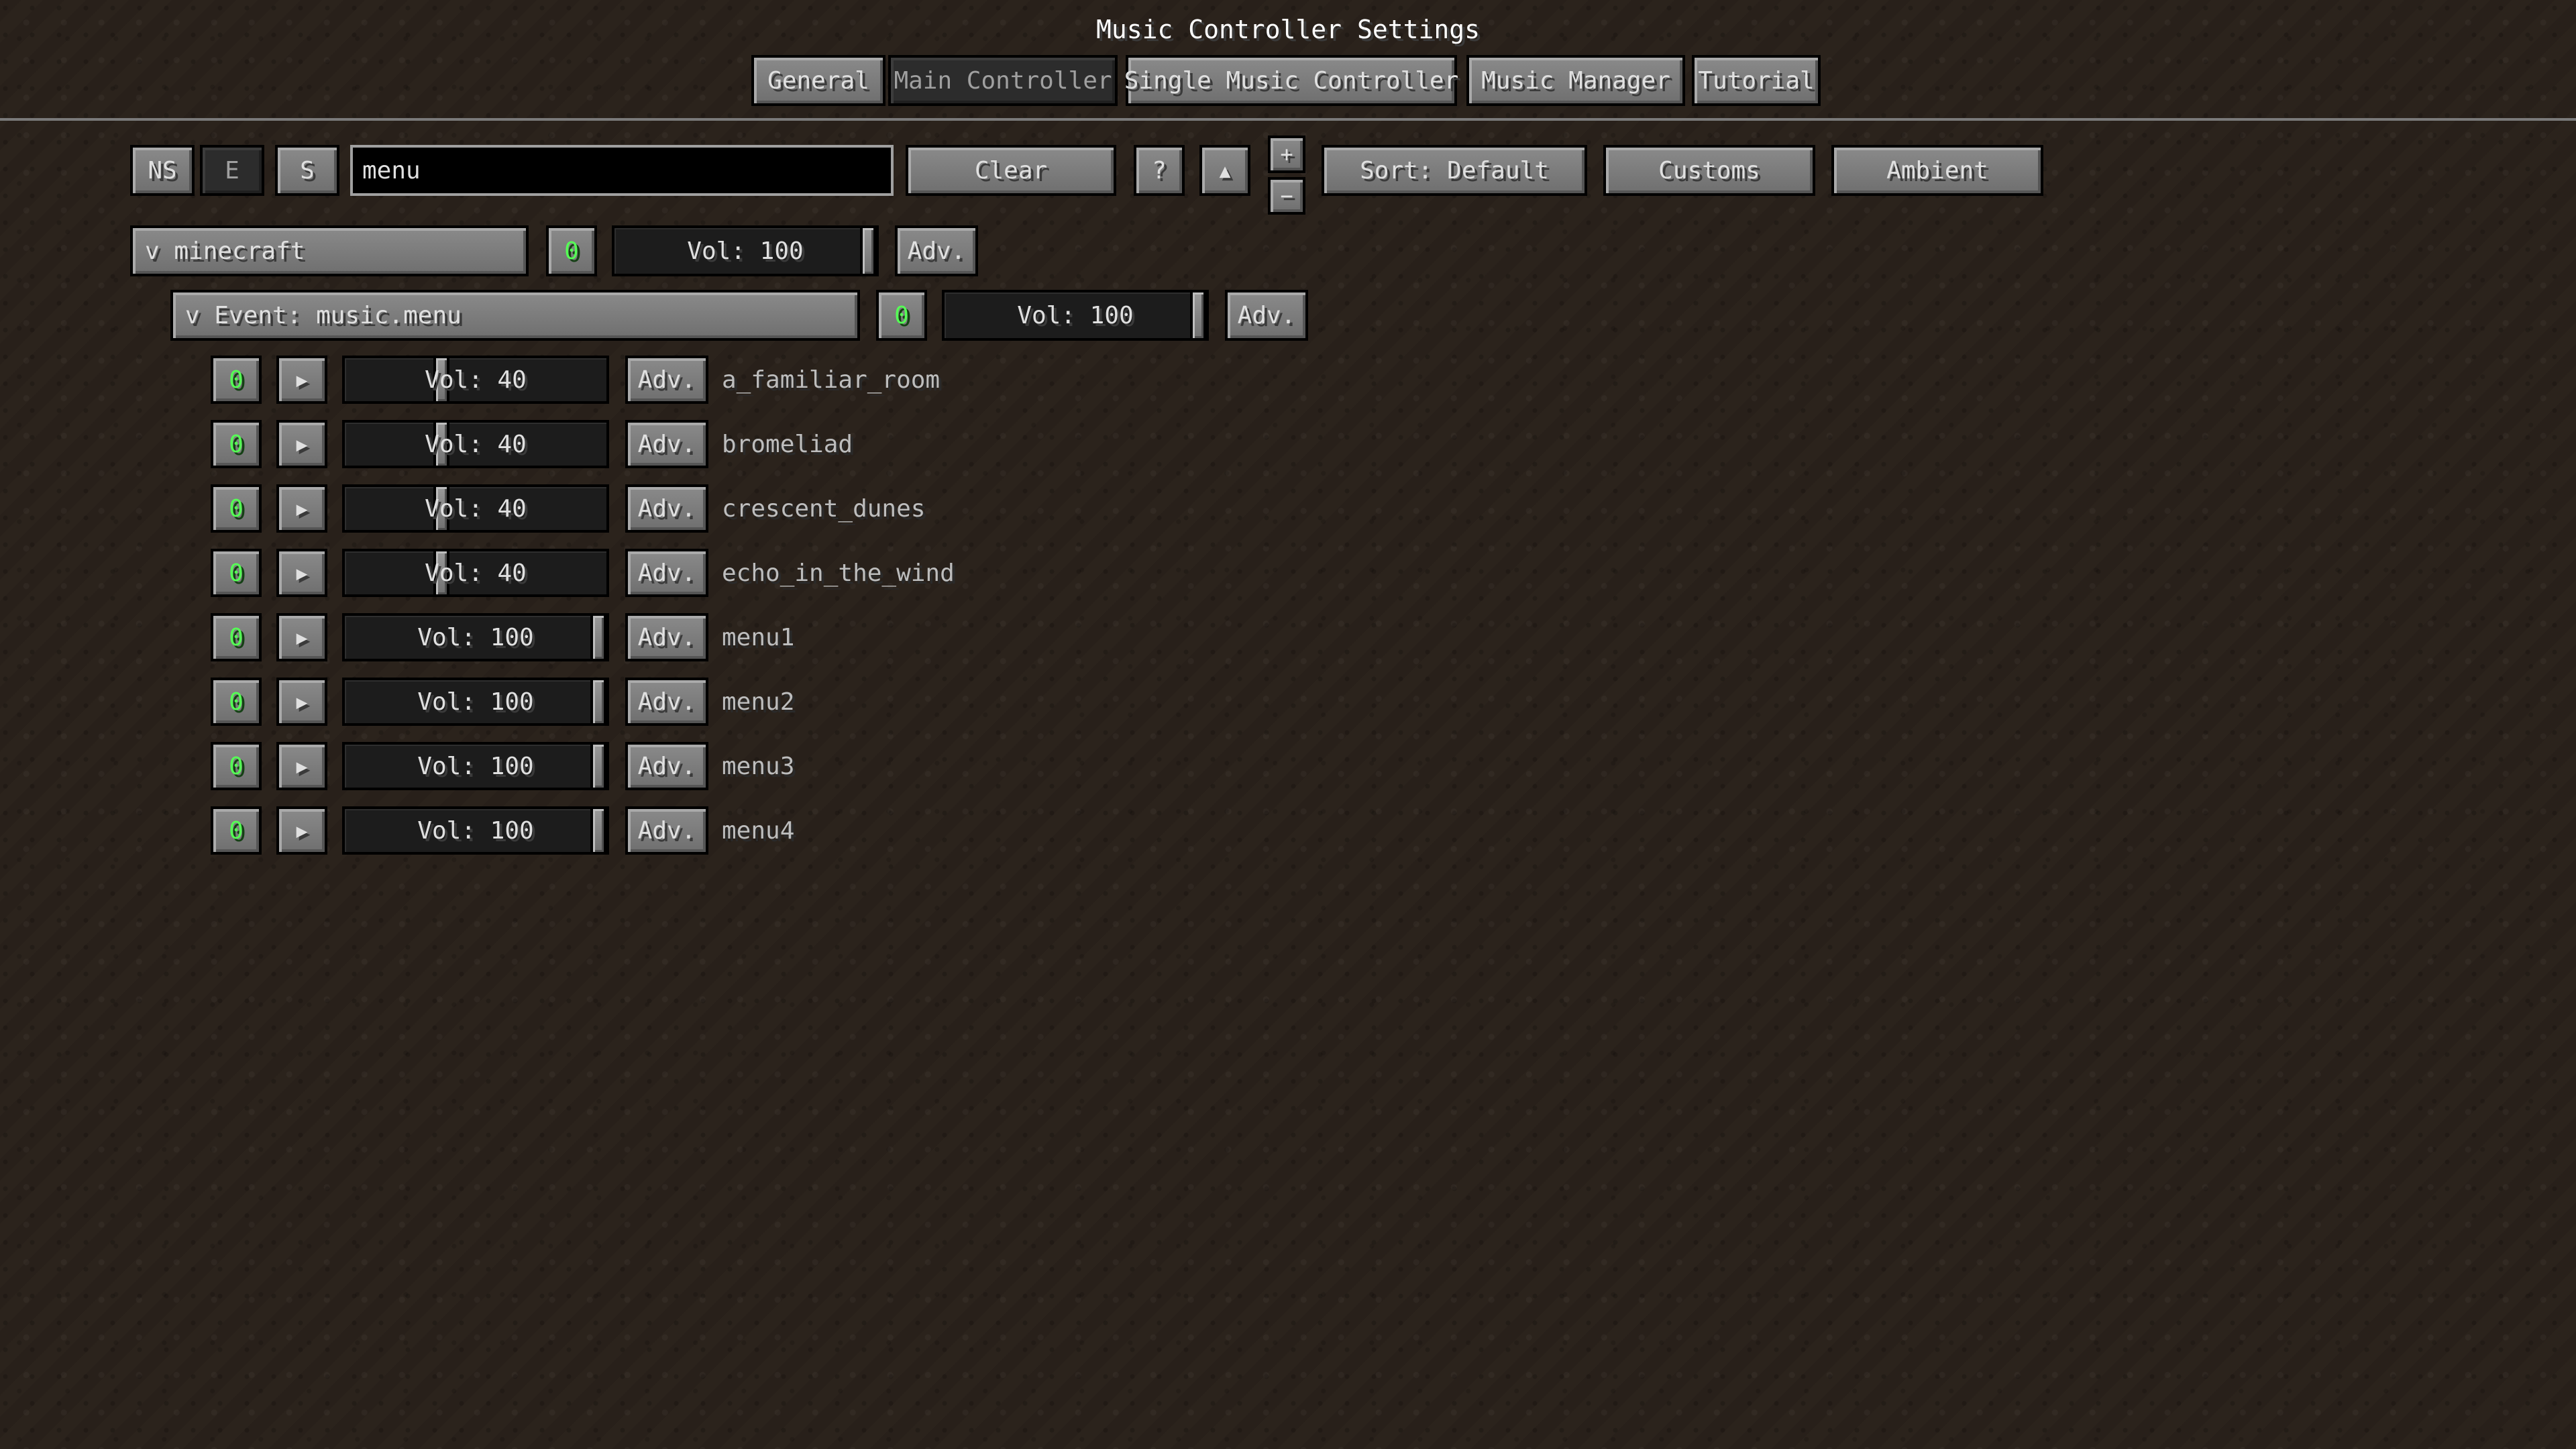 The height and width of the screenshot is (1449, 2576). What do you see at coordinates (818, 80) in the screenshot?
I see `tab-general: General` at bounding box center [818, 80].